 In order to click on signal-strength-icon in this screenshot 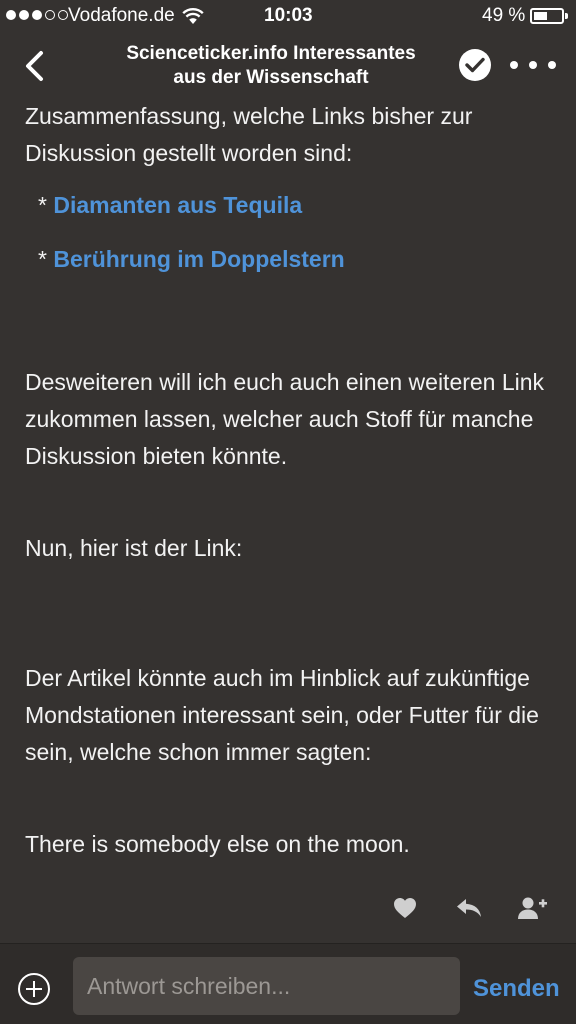, I will do `click(37, 15)`.